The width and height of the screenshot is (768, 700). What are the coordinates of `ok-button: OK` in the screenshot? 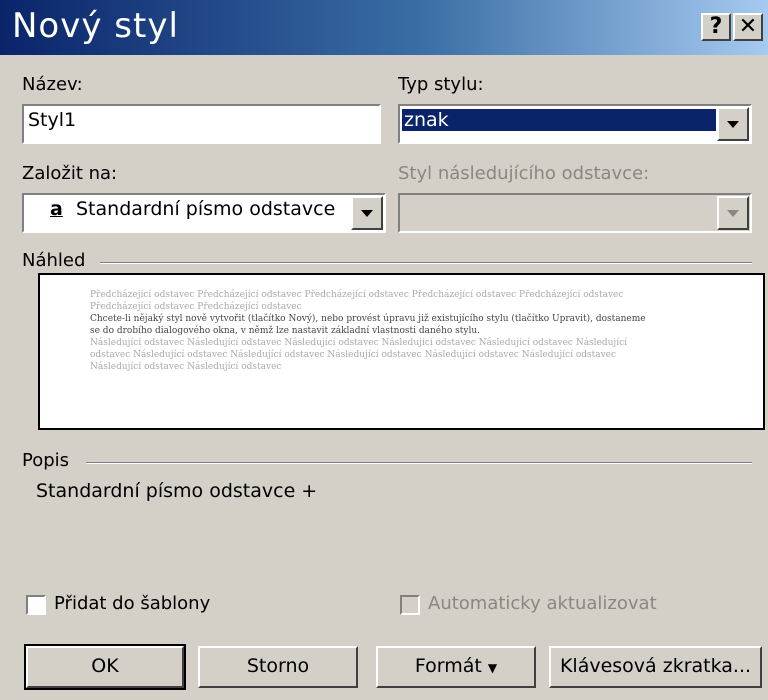 It's located at (105, 667).